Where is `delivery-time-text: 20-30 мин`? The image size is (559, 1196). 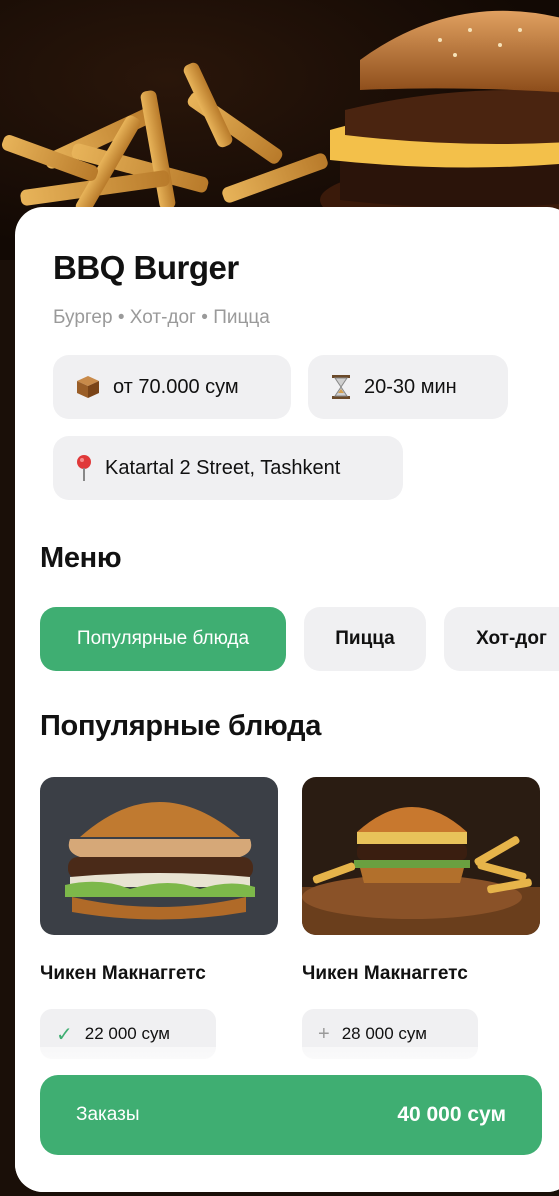 delivery-time-text: 20-30 мин is located at coordinates (410, 386).